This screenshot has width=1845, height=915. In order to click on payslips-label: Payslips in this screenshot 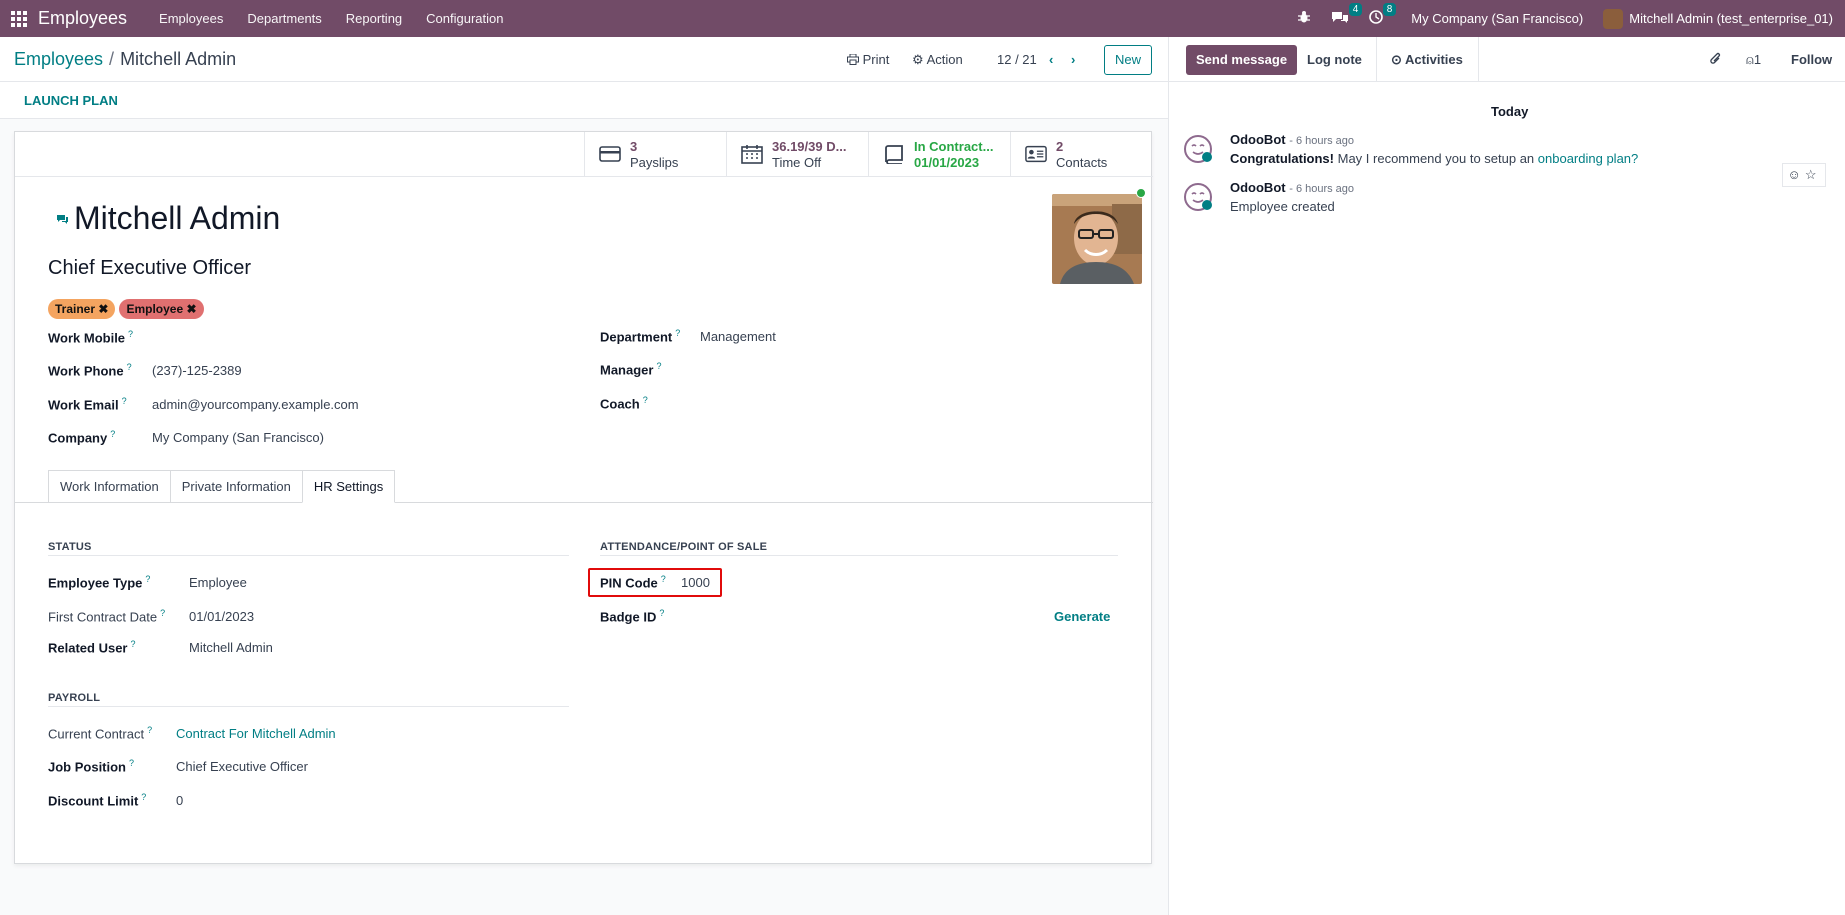, I will do `click(654, 162)`.